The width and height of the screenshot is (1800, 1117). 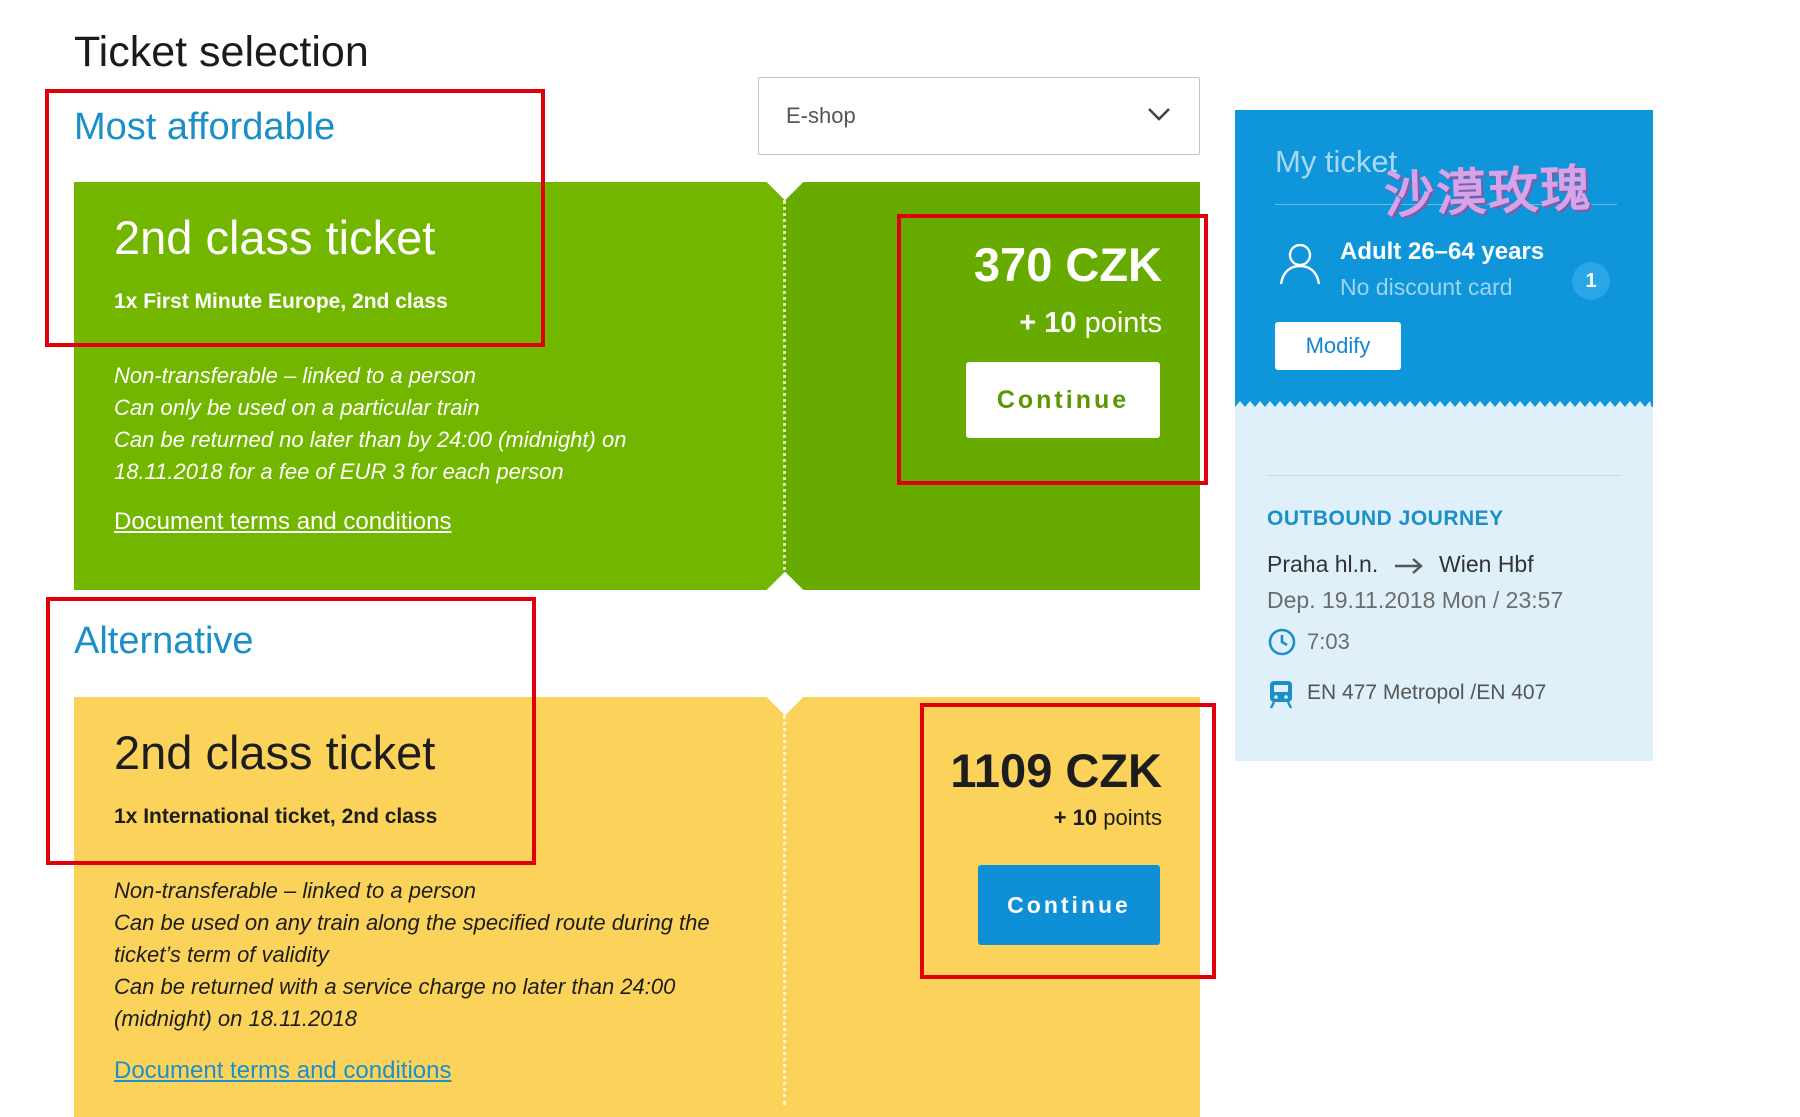 What do you see at coordinates (164, 641) in the screenshot?
I see `section-heading-alternative: Alternative` at bounding box center [164, 641].